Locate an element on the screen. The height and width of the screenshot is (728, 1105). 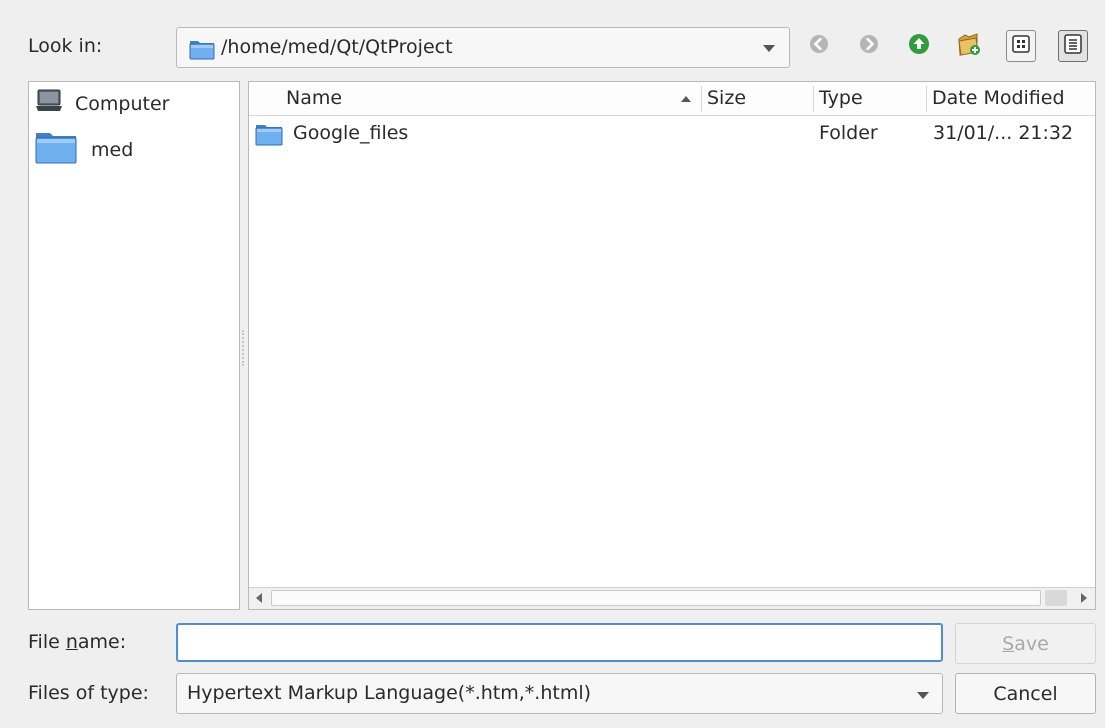
file-type-cell: Folder is located at coordinates (848, 133).